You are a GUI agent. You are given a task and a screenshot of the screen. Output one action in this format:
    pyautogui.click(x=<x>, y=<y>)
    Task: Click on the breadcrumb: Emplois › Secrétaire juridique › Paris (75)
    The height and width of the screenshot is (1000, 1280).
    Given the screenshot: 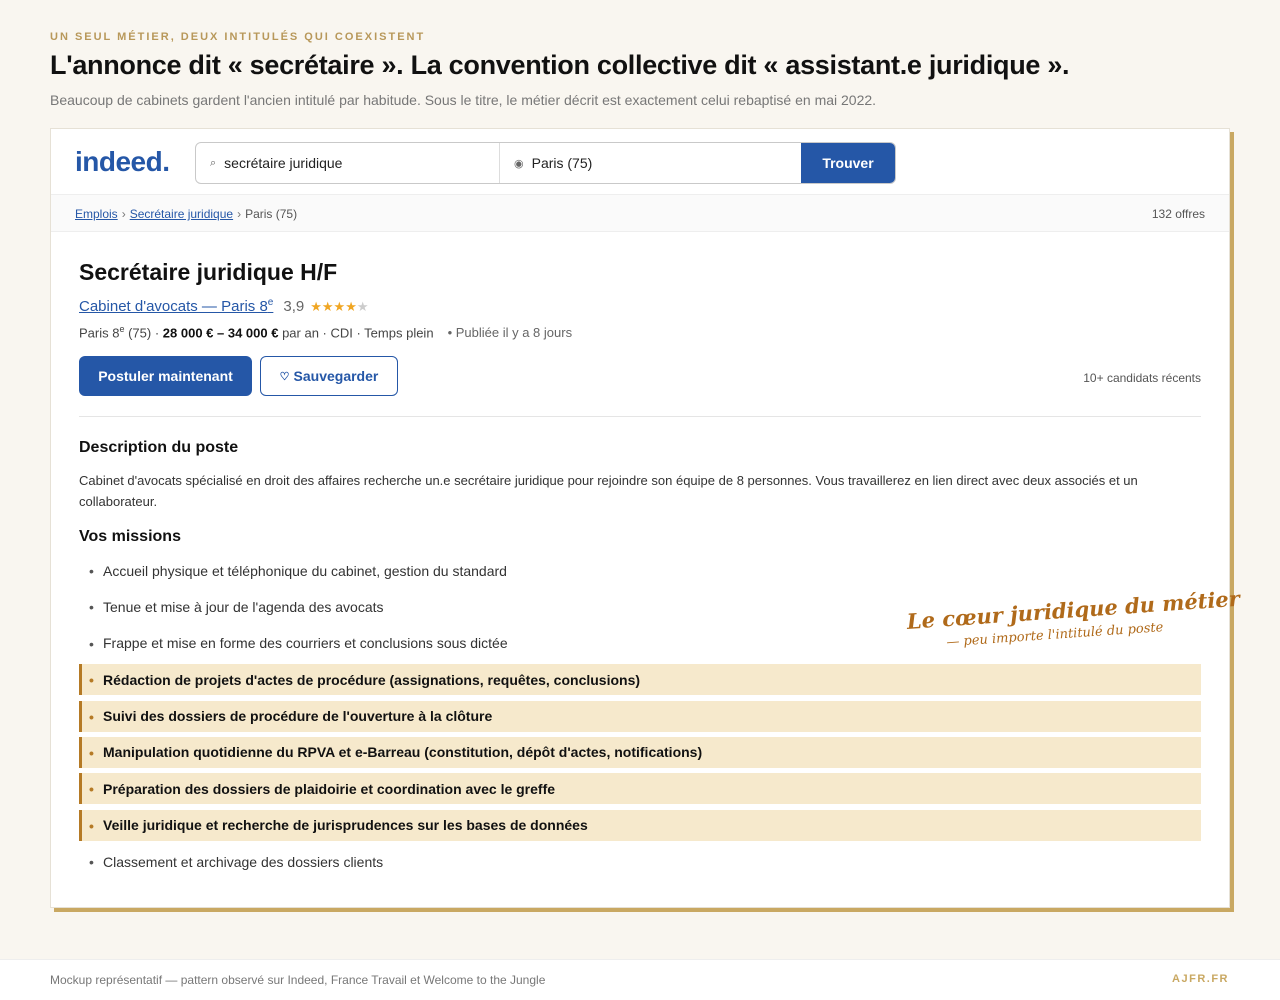 What is the action you would take?
    pyautogui.click(x=186, y=214)
    